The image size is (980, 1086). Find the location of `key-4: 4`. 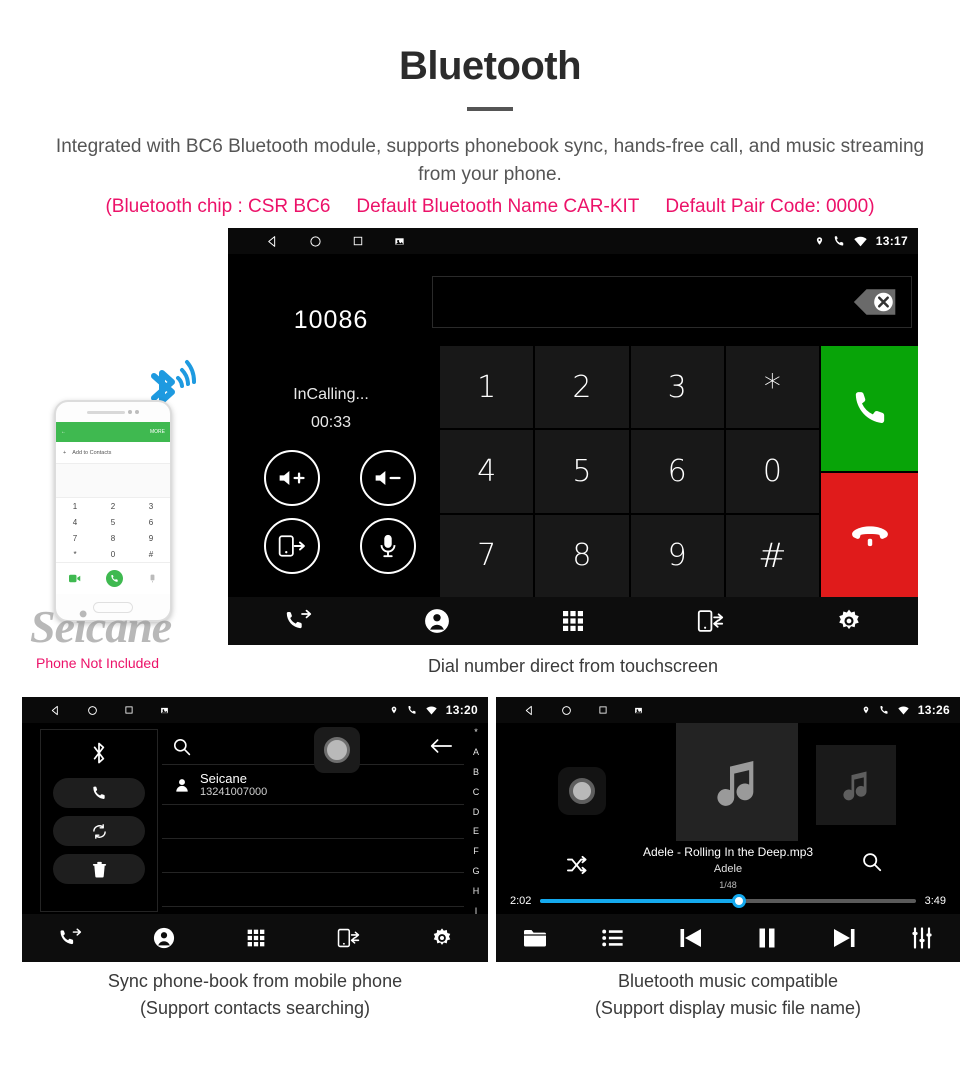

key-4: 4 is located at coordinates (487, 471).